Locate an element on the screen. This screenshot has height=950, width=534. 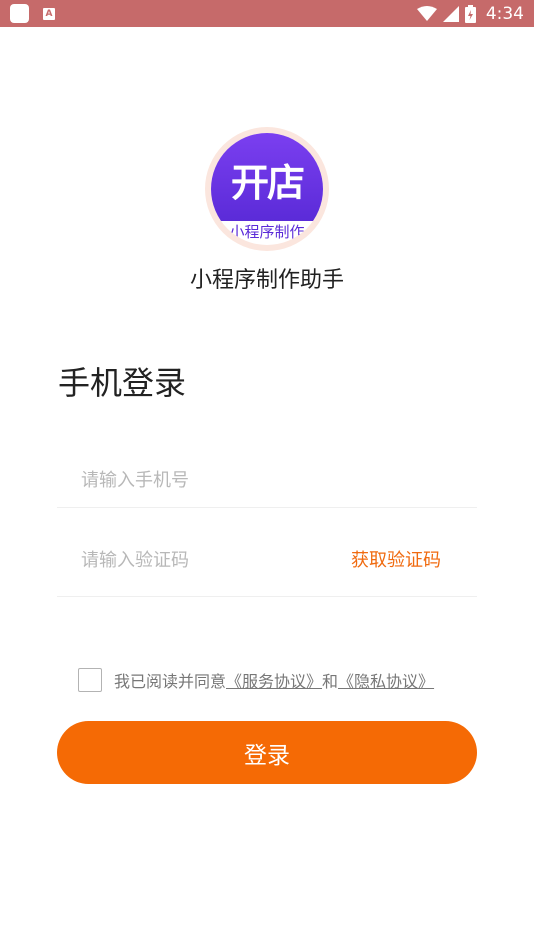
logo-main-text: 开店 is located at coordinates (267, 182).